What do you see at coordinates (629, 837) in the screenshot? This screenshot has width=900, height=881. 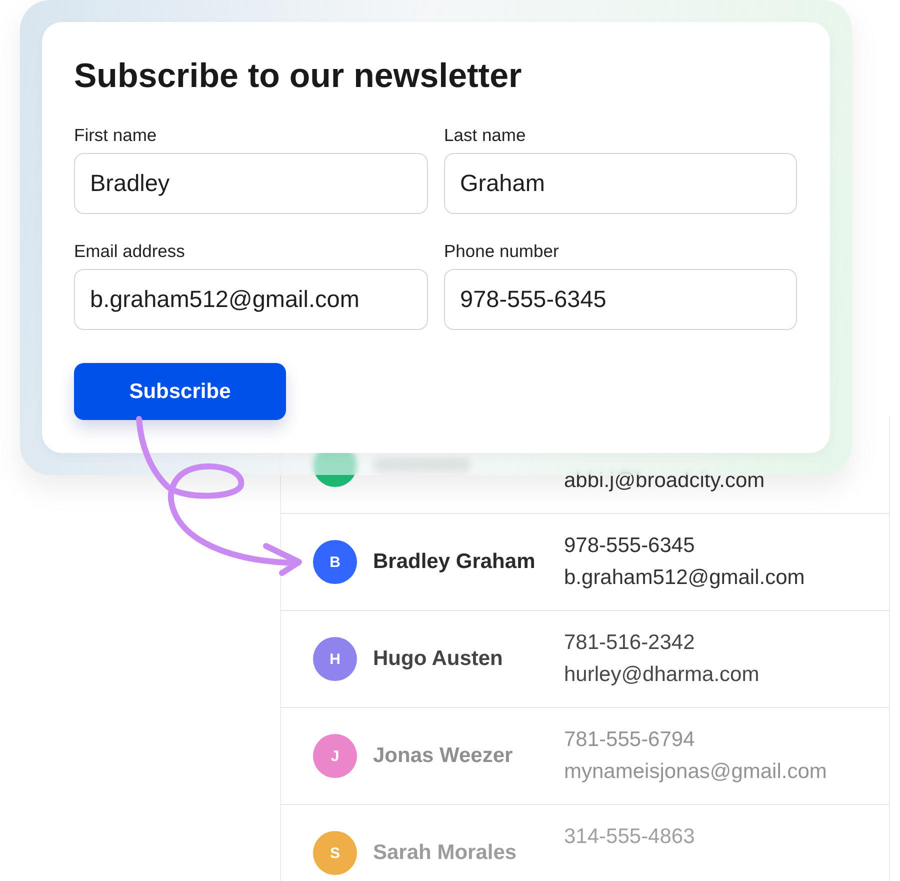 I see `contact-phone: 314-555-4863` at bounding box center [629, 837].